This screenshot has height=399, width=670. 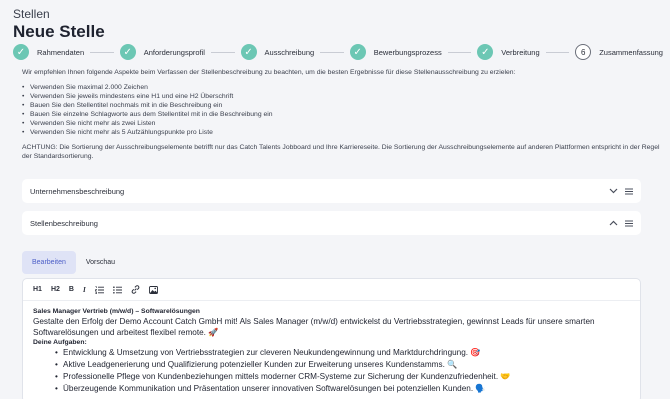 I want to click on bullet-list-icon, so click(x=117, y=289).